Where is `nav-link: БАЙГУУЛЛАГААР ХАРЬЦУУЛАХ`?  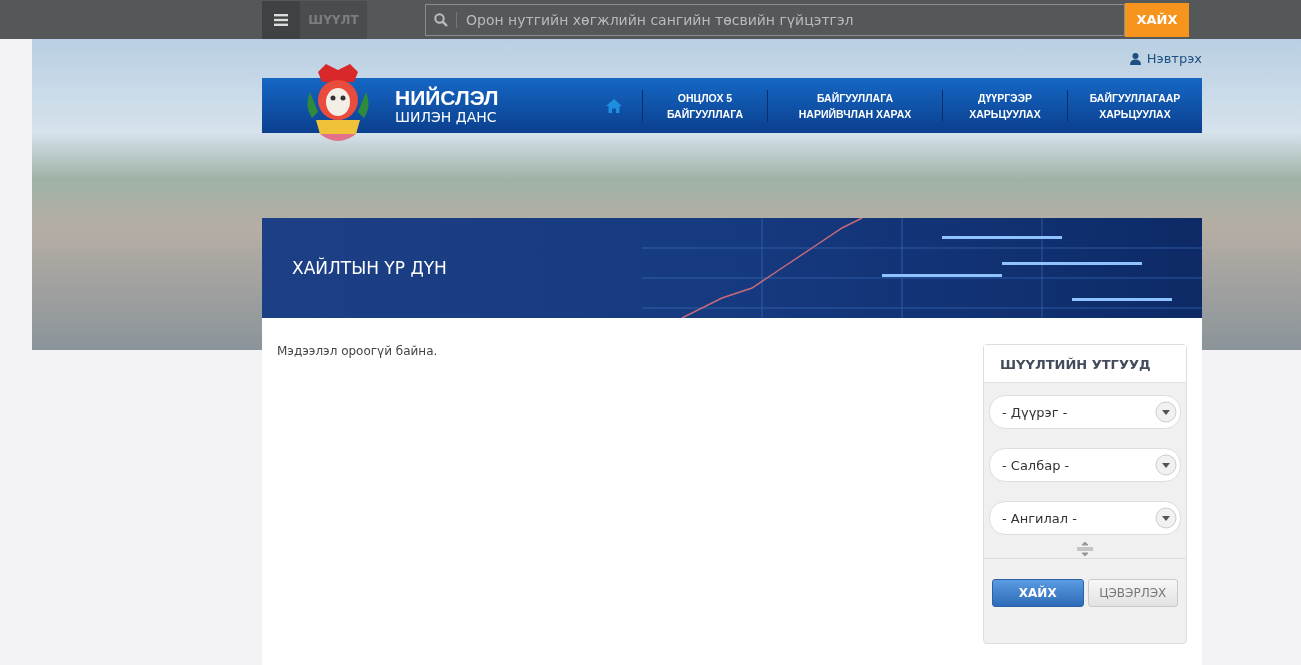 nav-link: БАЙГУУЛЛАГААР ХАРЬЦУУЛАХ is located at coordinates (1134, 105).